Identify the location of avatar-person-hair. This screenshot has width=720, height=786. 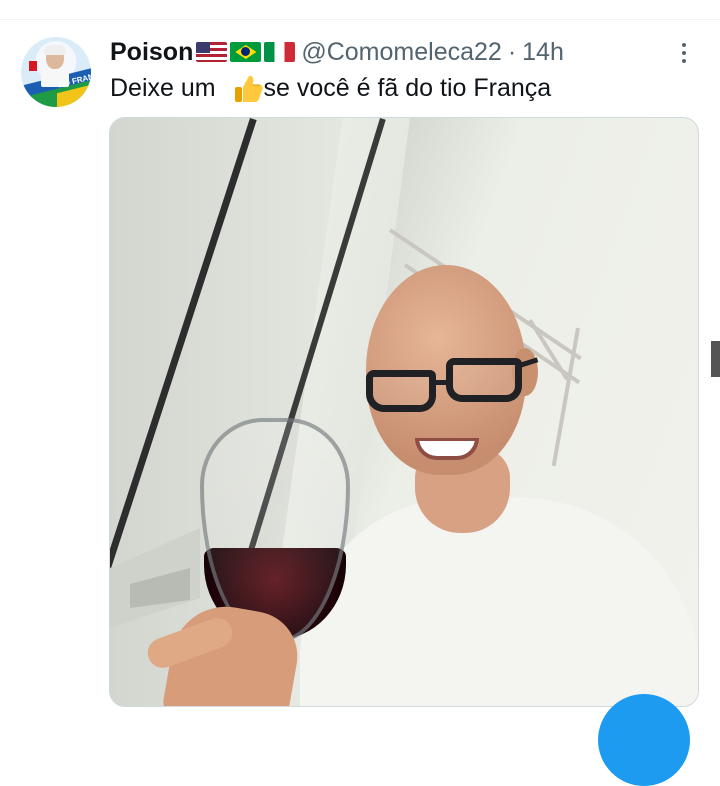
(55, 50).